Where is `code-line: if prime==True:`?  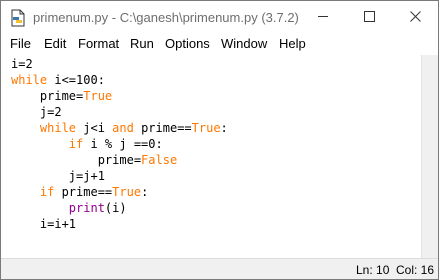 code-line: if prime==True: is located at coordinates (79, 192).